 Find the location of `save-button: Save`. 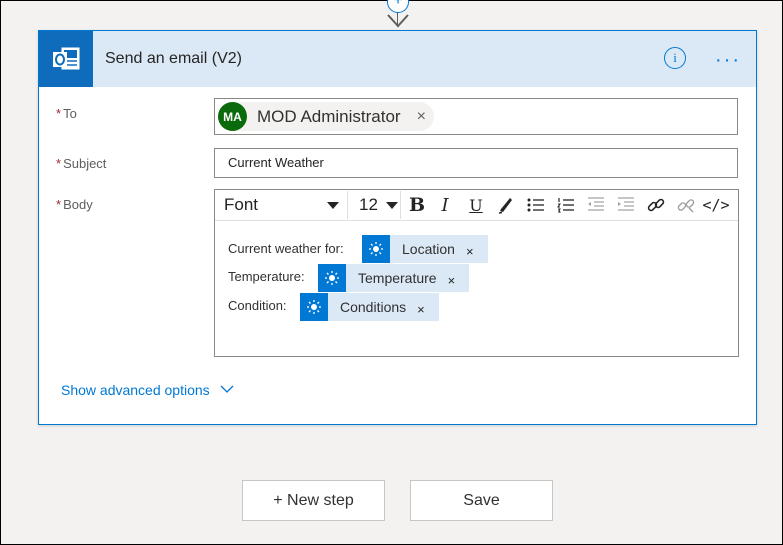

save-button: Save is located at coordinates (481, 500).